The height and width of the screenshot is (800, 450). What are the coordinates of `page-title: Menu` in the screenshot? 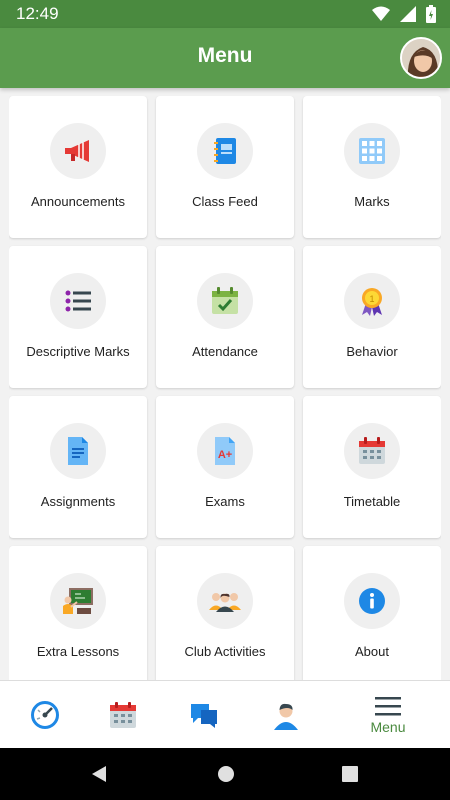 It's located at (225, 55).